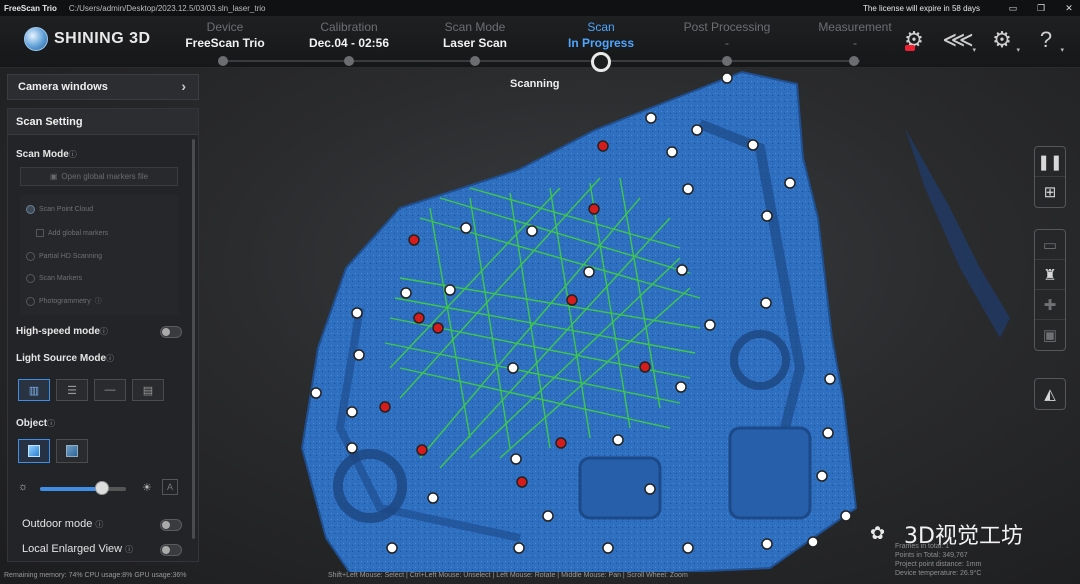 The width and height of the screenshot is (1080, 584). I want to click on light-area-button: ▤, so click(148, 390).